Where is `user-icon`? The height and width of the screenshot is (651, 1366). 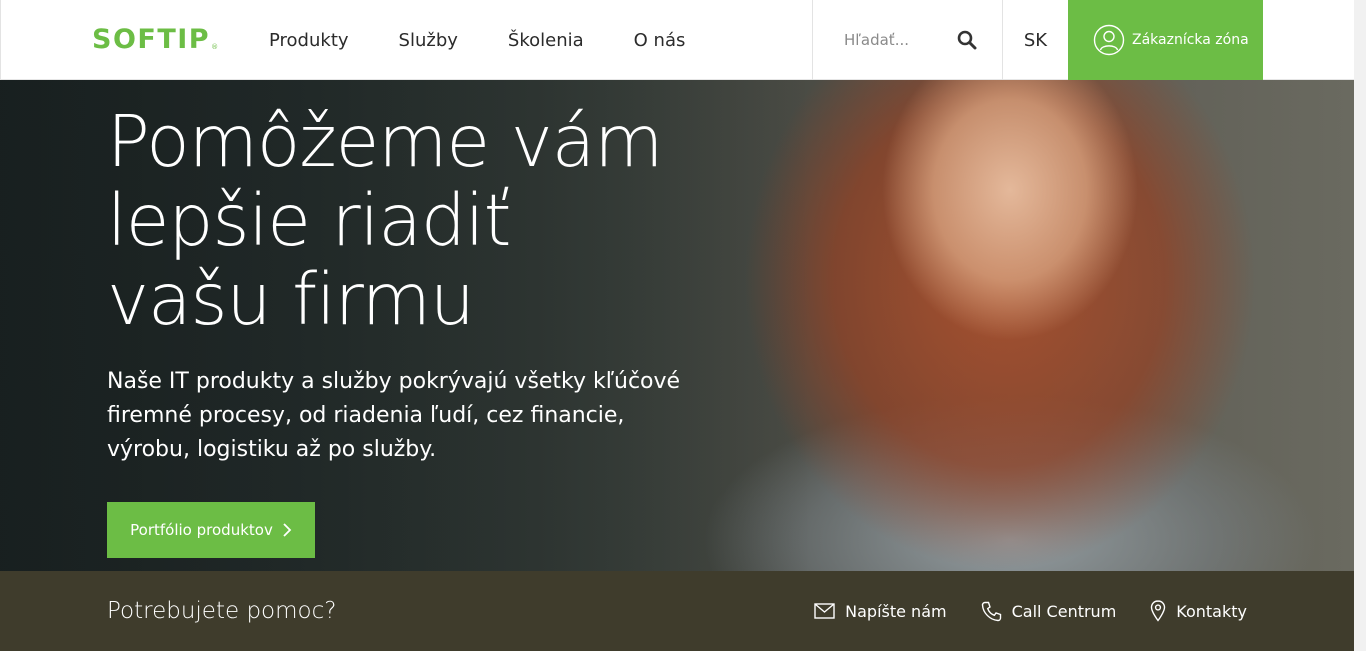 user-icon is located at coordinates (1109, 40).